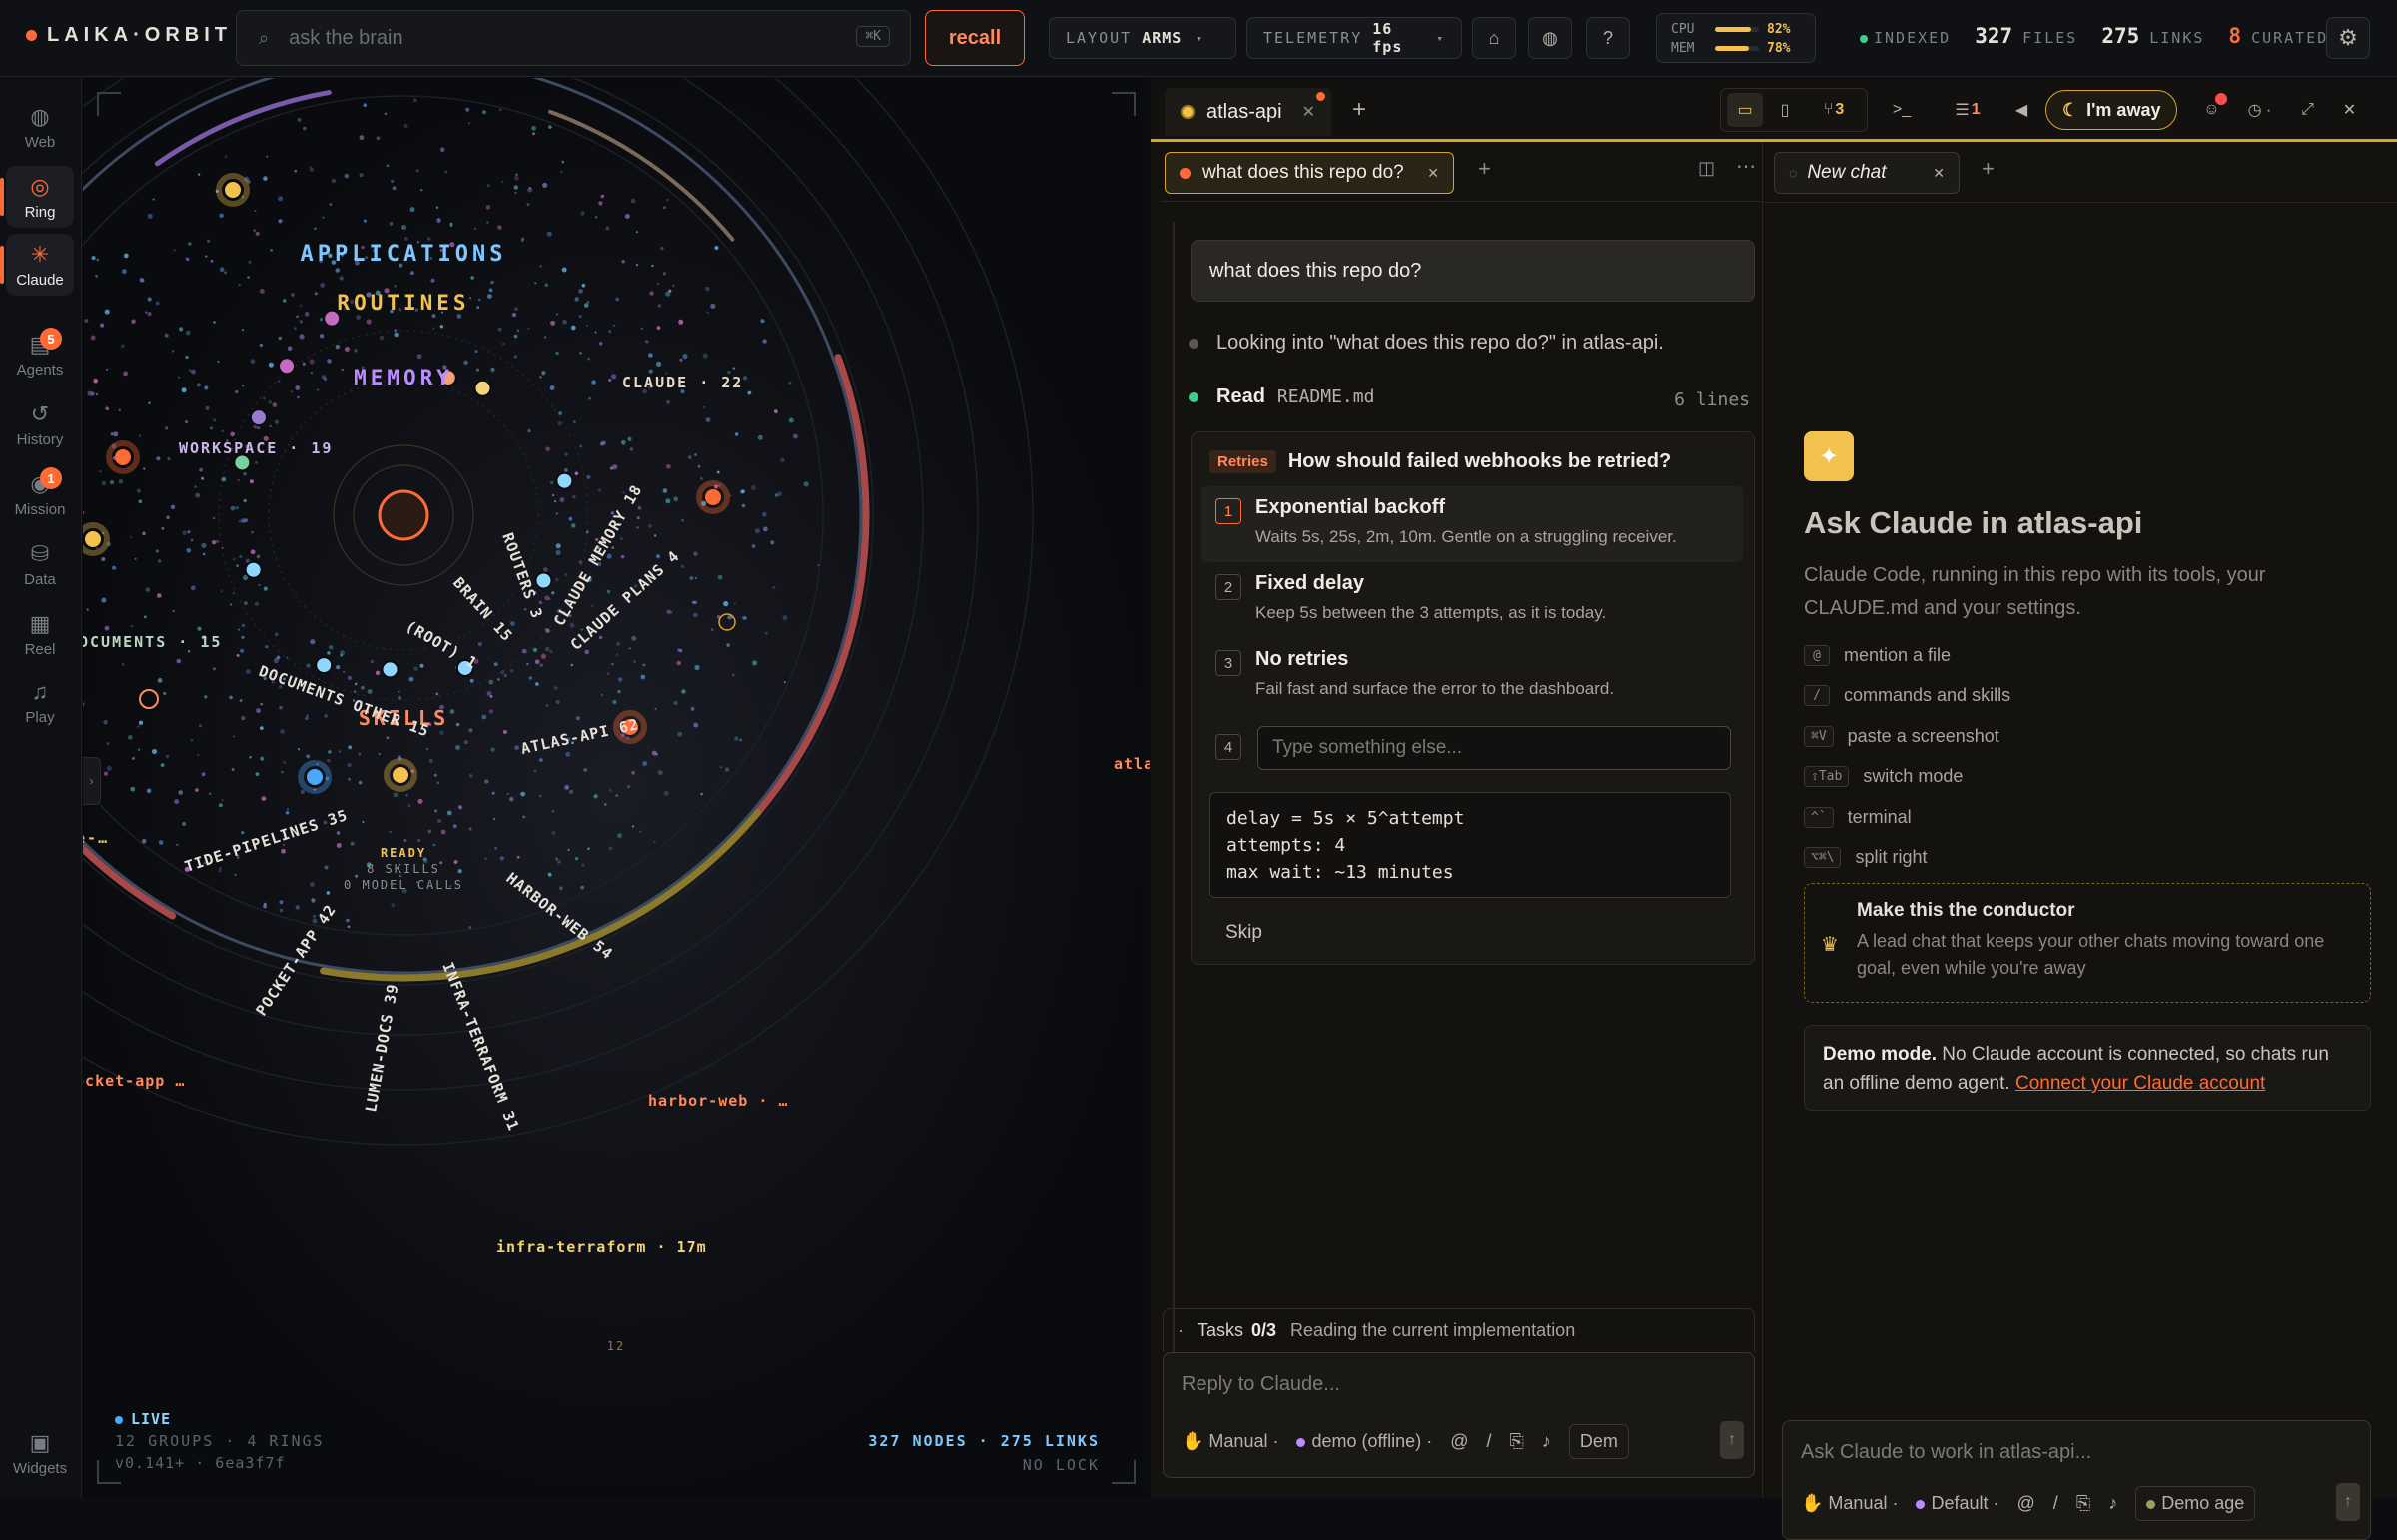  What do you see at coordinates (1359, 110) in the screenshot?
I see `add-tab-button: +` at bounding box center [1359, 110].